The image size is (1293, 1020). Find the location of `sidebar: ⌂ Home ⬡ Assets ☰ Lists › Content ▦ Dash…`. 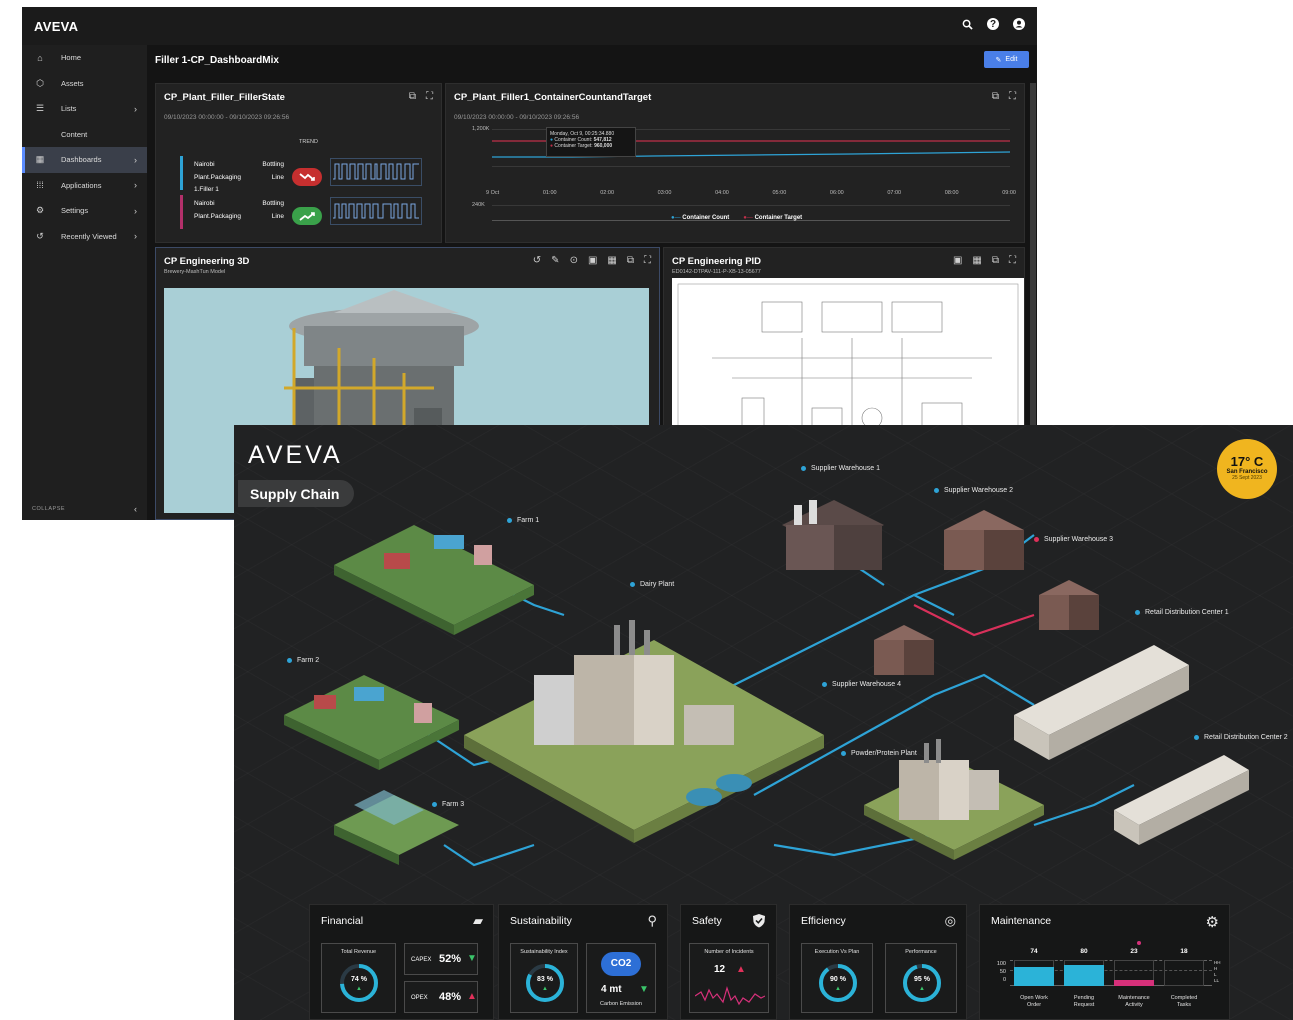

sidebar: ⌂ Home ⬡ Assets ☰ Lists › Content ▦ Dash… is located at coordinates (84, 282).